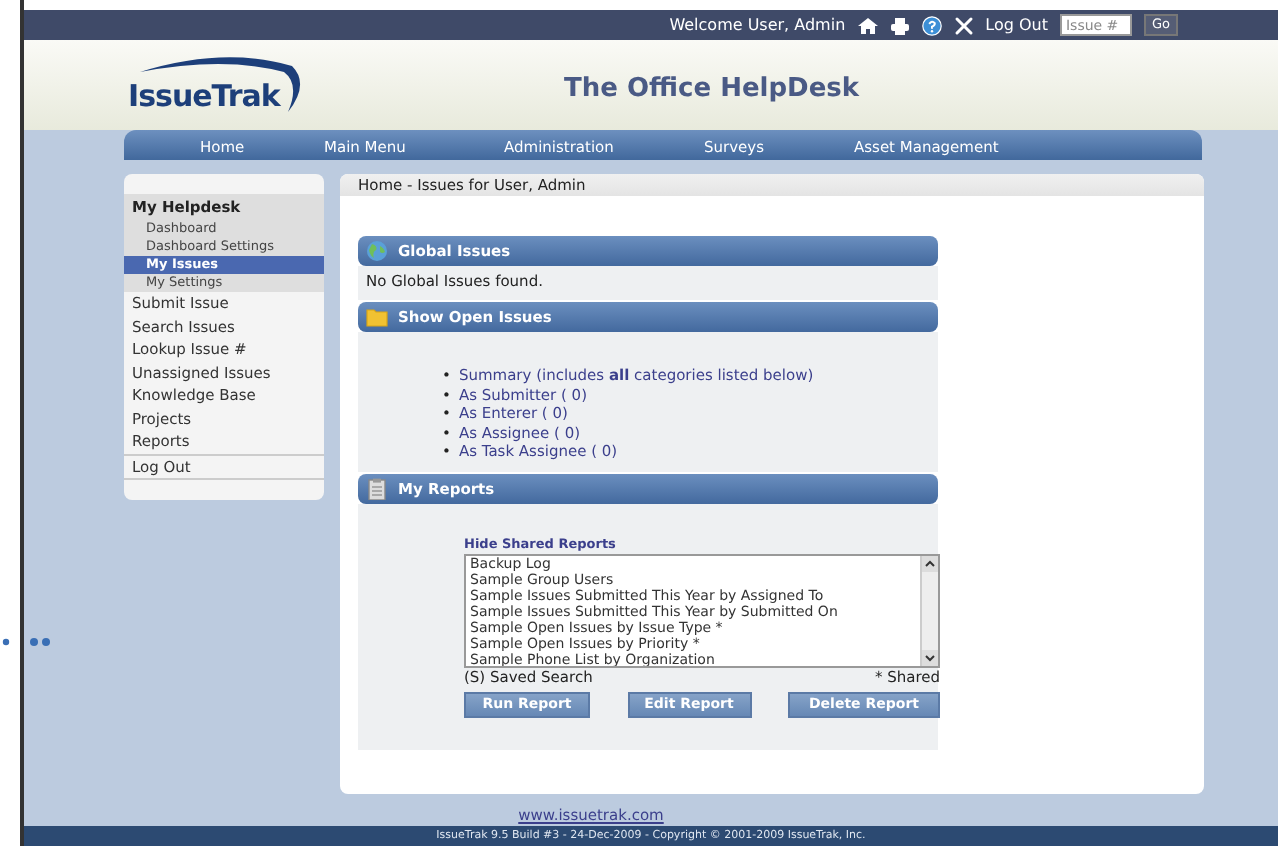 The width and height of the screenshot is (1278, 846). I want to click on scrollbar, so click(929, 611).